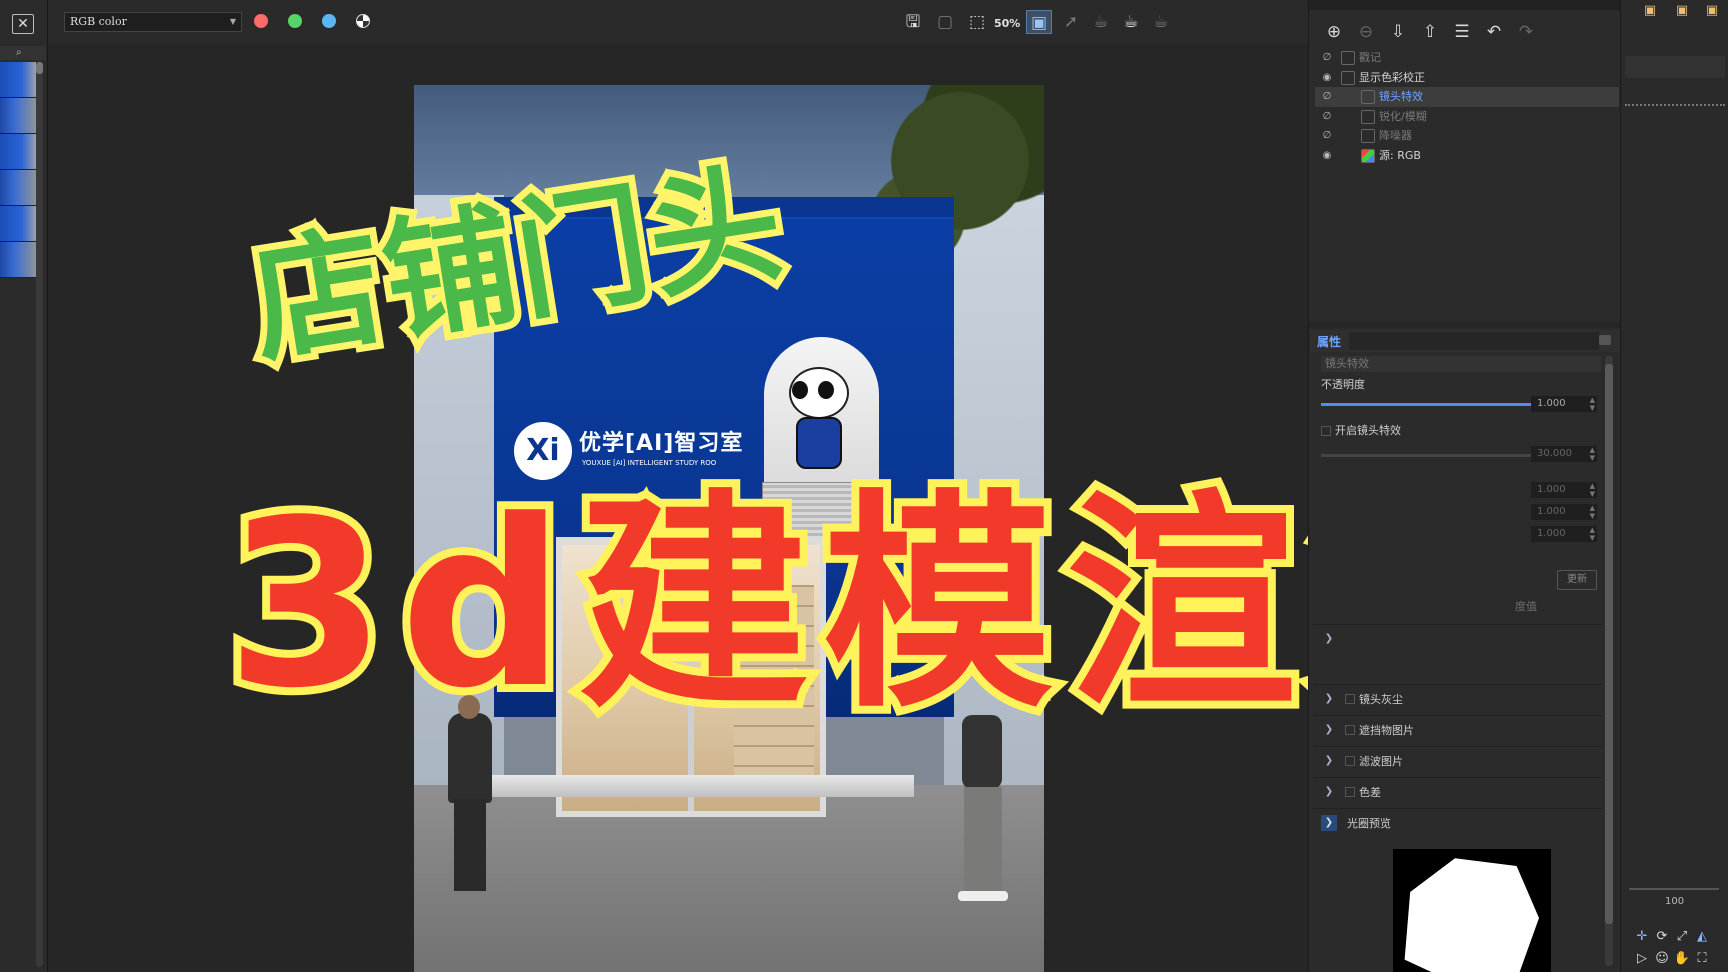 The height and width of the screenshot is (972, 1728). Describe the element at coordinates (1465, 325) in the screenshot. I see `panel-splitter` at that location.